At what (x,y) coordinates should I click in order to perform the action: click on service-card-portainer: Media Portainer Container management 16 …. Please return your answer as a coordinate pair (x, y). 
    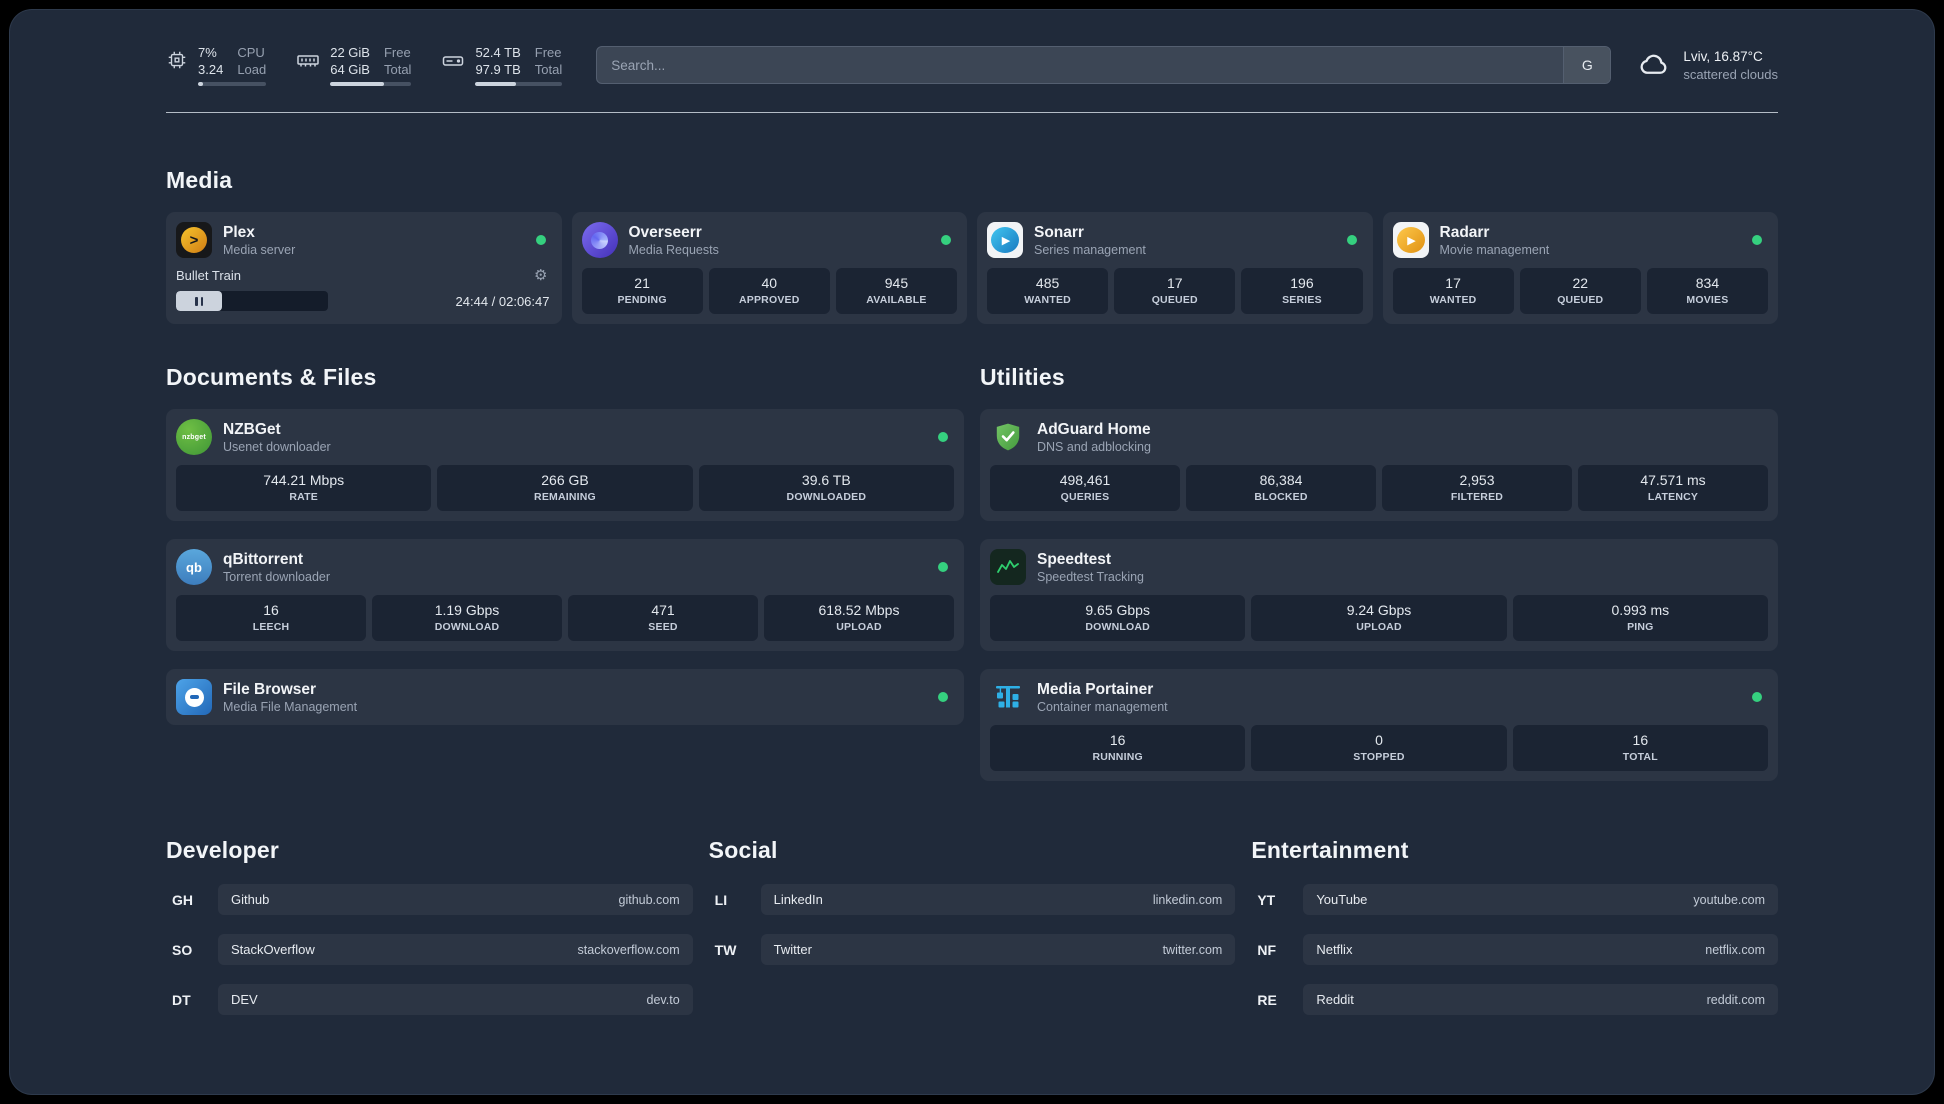
    Looking at the image, I should click on (1379, 725).